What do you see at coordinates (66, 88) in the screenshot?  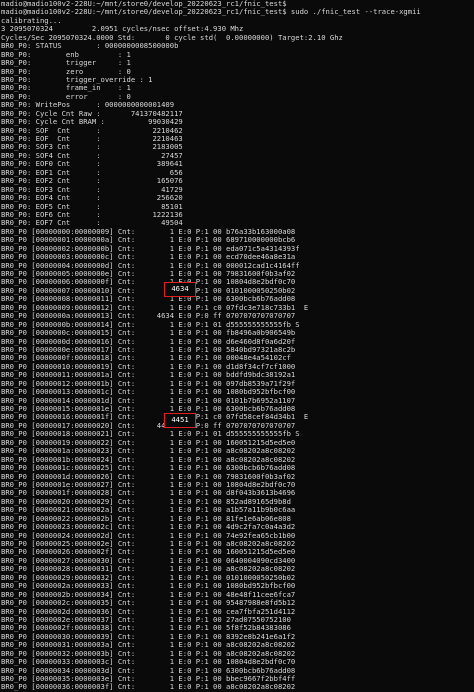 I see `terminal-line: BR0_P0: frame_in : 1` at bounding box center [66, 88].